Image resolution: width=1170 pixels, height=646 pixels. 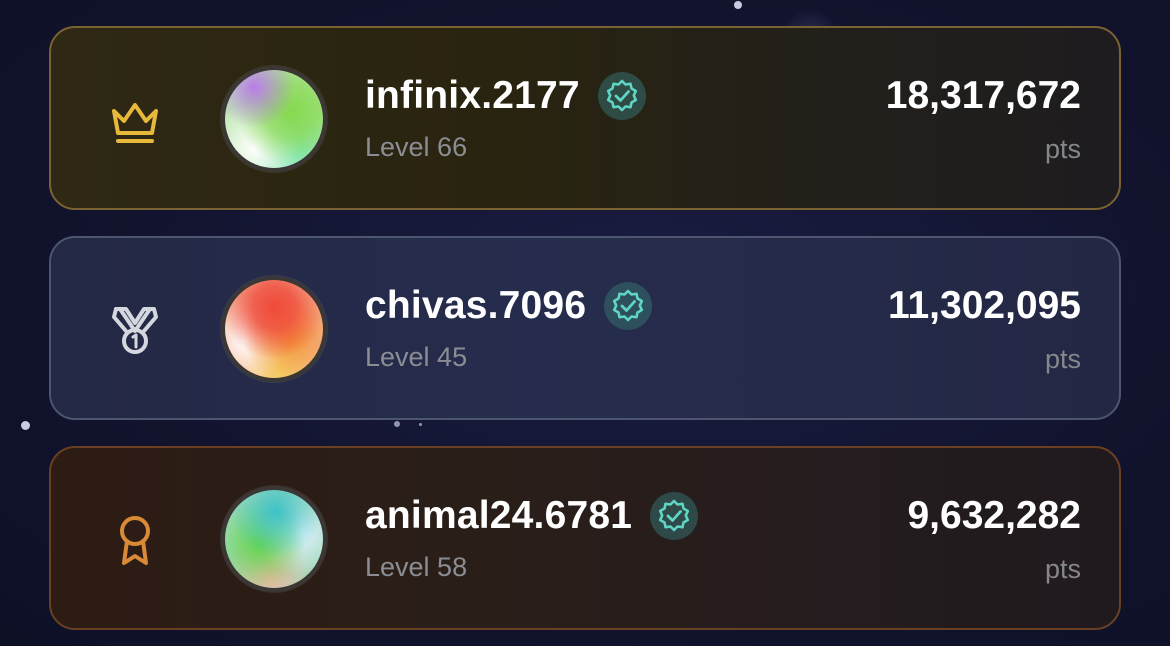 I want to click on points-value: 18,317,672, so click(x=983, y=95).